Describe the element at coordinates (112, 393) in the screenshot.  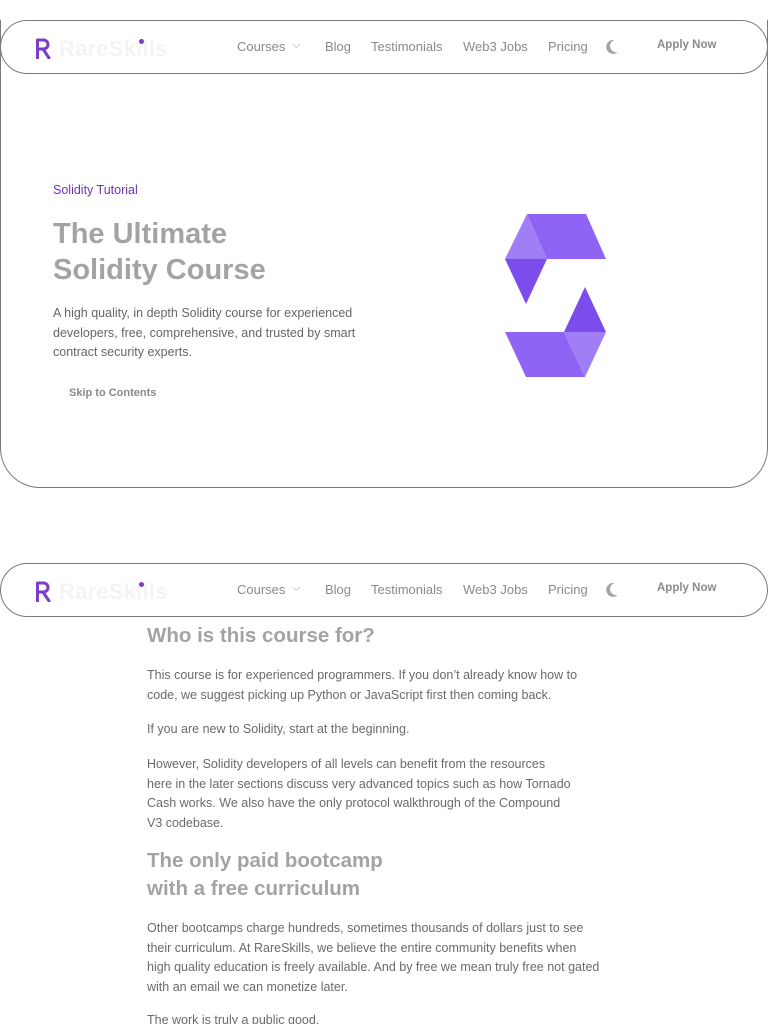
I see `skip-to-contents-link: Skip to Contents` at that location.